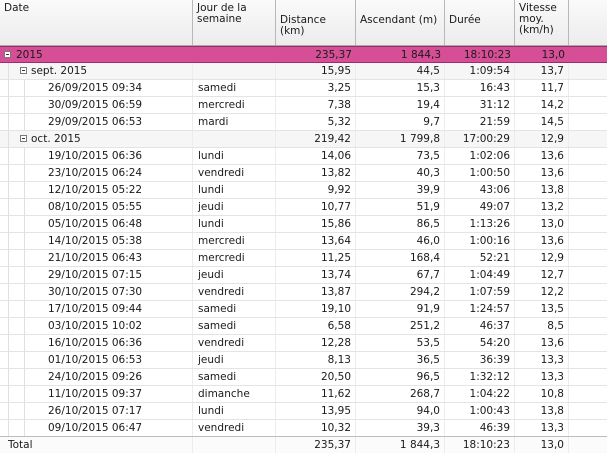 The width and height of the screenshot is (607, 454). What do you see at coordinates (480, 428) in the screenshot?
I see `duration-cell: 46:39` at bounding box center [480, 428].